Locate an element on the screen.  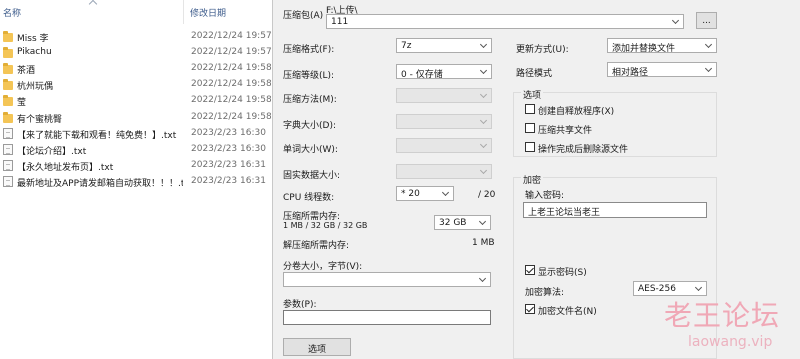
level-select: 0 - 仅存储 is located at coordinates (444, 71).